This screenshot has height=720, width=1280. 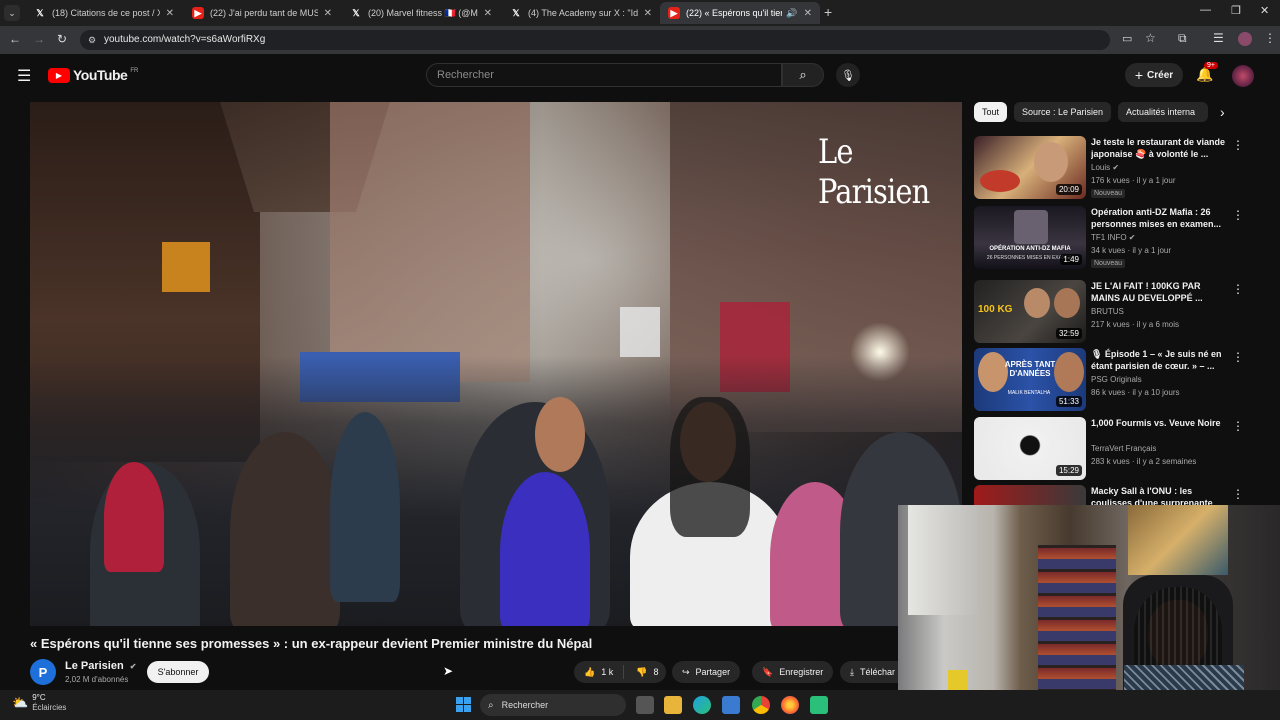 What do you see at coordinates (1068, 333) in the screenshot?
I see `video-duration: 32:59` at bounding box center [1068, 333].